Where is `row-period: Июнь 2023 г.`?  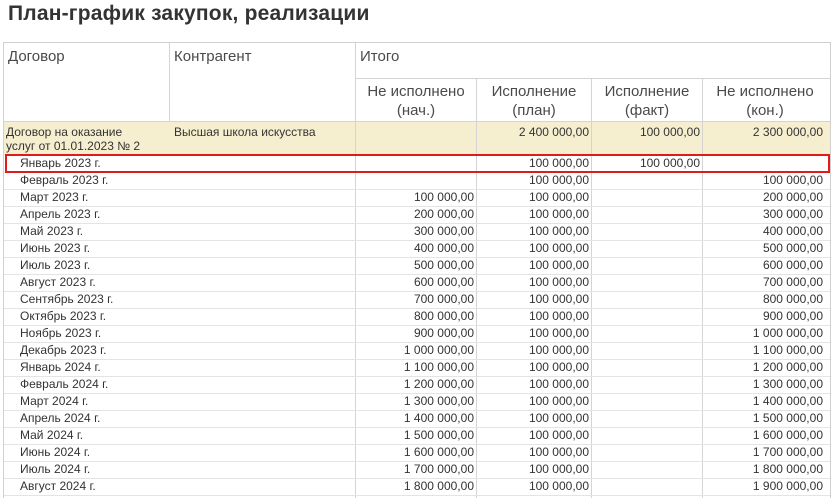 row-period: Июнь 2023 г. is located at coordinates (55, 248).